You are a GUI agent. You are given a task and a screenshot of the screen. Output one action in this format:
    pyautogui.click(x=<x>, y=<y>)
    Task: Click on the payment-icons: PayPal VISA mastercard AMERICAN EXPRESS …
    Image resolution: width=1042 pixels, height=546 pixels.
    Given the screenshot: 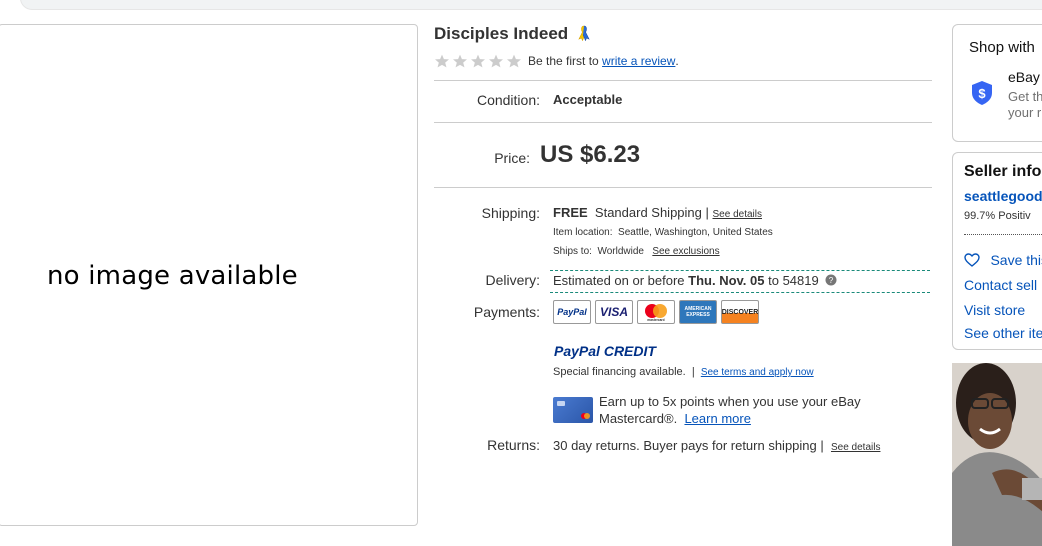 What is the action you would take?
    pyautogui.click(x=656, y=312)
    